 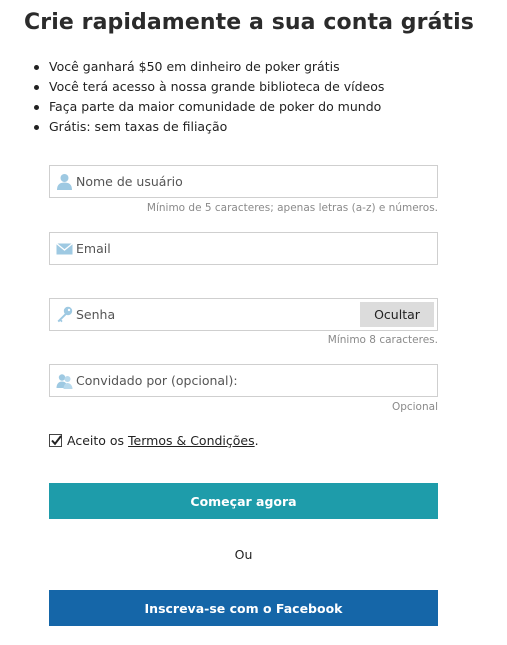 I want to click on username-input, so click(x=211, y=181).